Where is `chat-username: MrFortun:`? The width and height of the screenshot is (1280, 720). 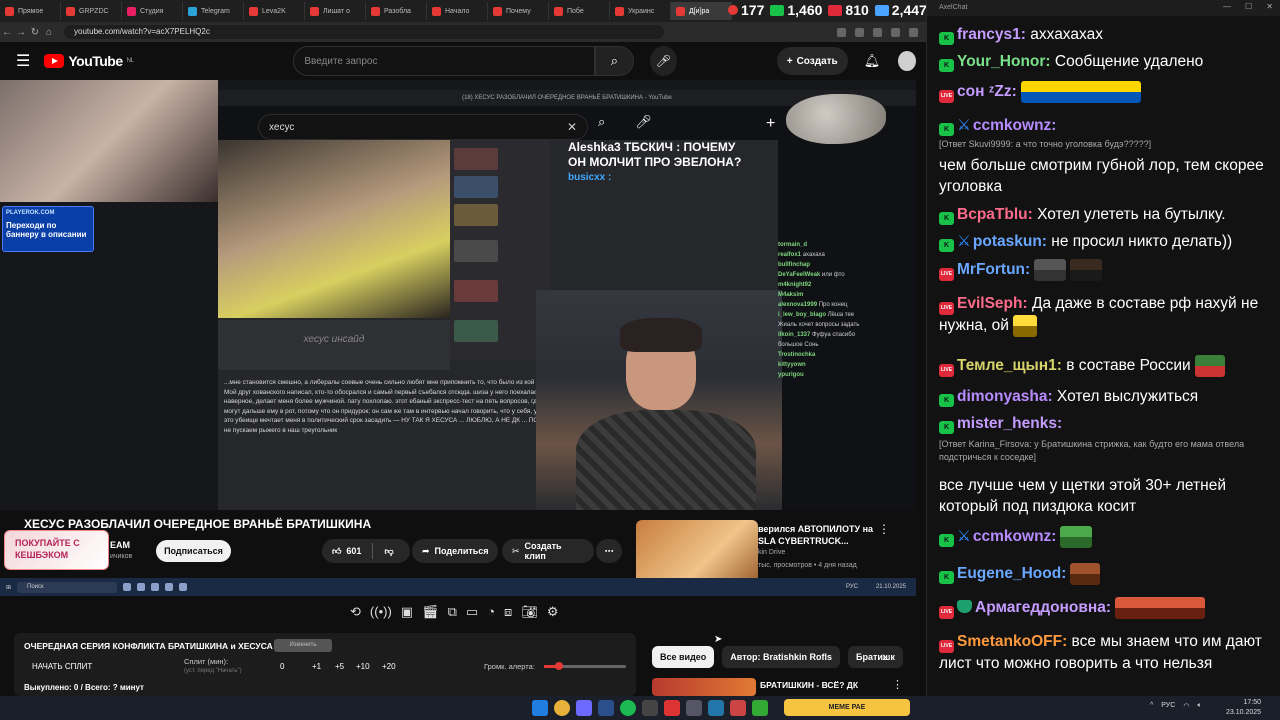
chat-username: MrFortun: is located at coordinates (993, 269).